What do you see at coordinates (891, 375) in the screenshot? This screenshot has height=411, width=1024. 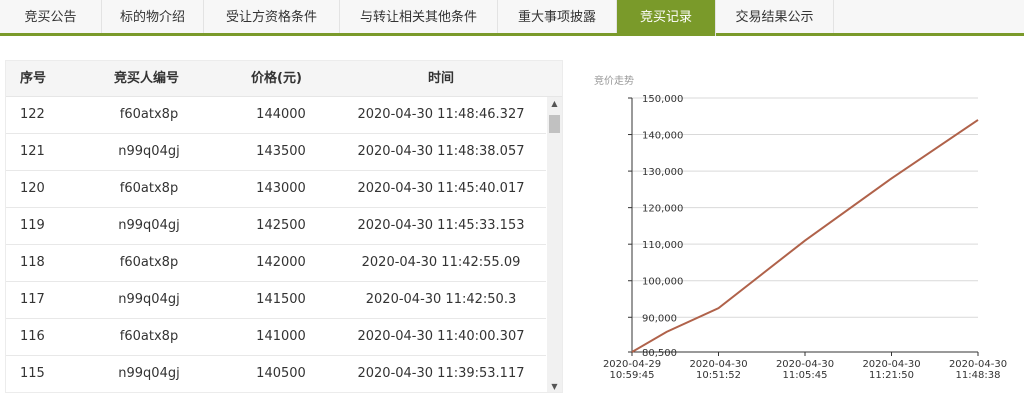 I see `x-tick-time: 11:21:50` at bounding box center [891, 375].